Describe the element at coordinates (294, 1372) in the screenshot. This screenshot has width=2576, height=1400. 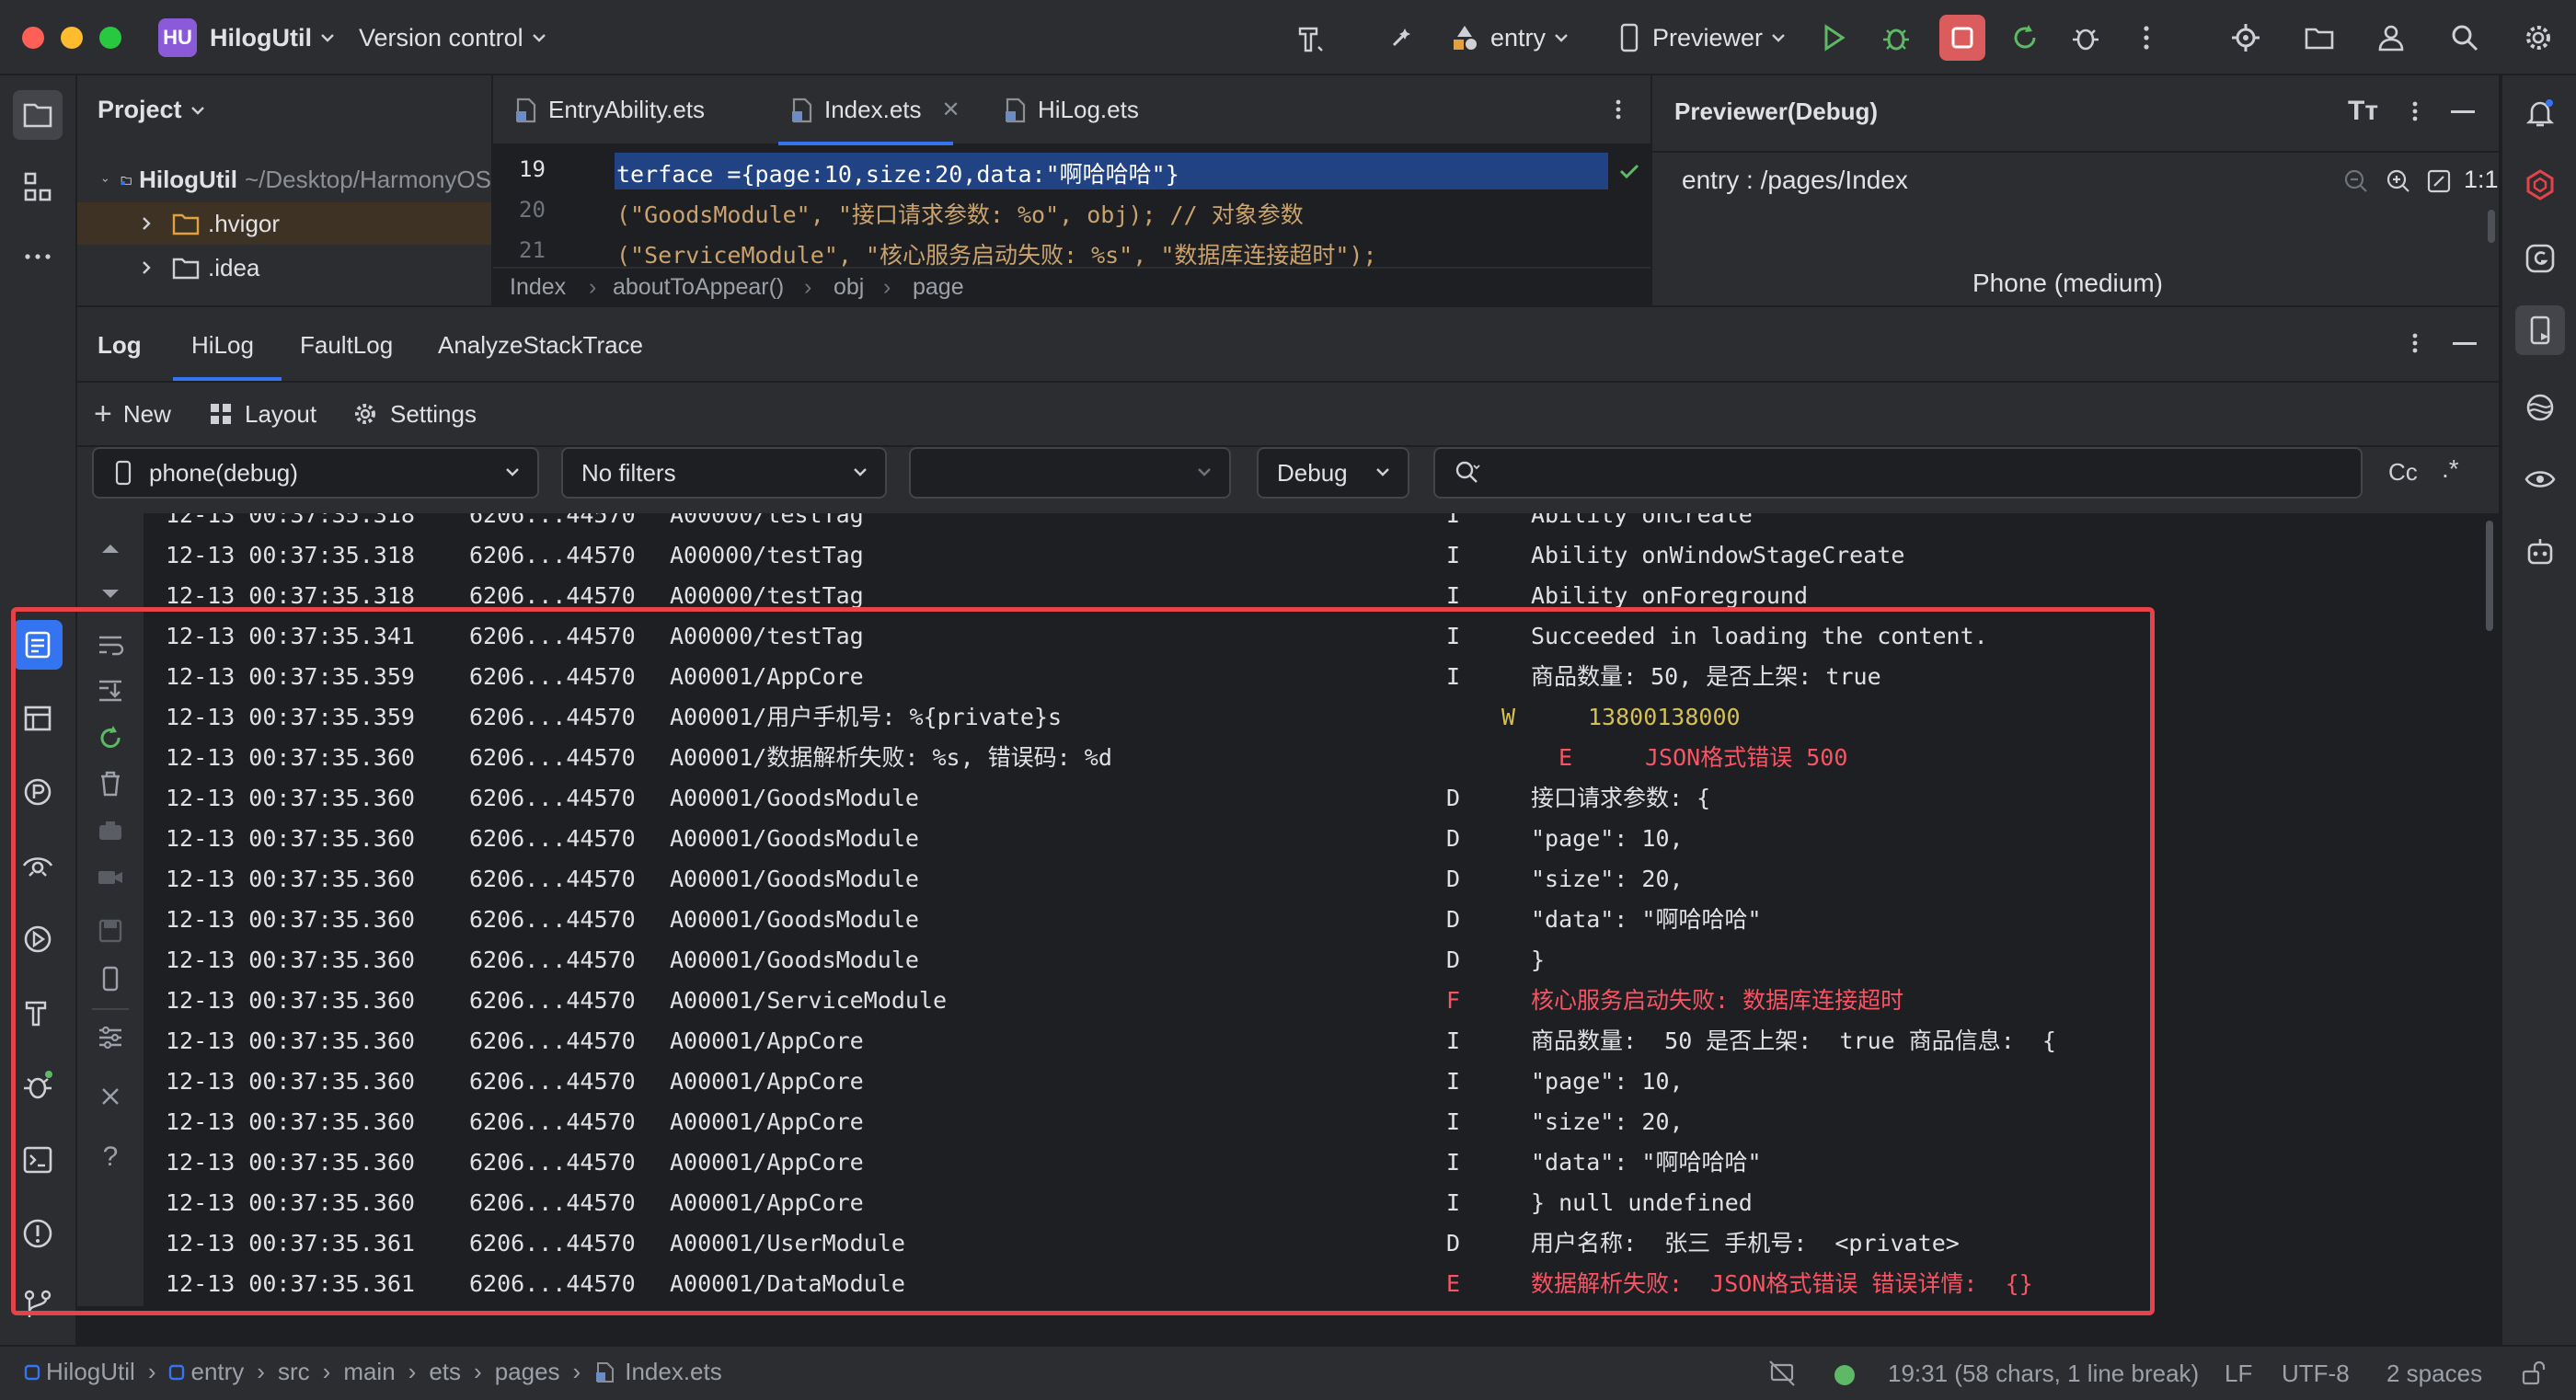
I see `crumb: src` at that location.